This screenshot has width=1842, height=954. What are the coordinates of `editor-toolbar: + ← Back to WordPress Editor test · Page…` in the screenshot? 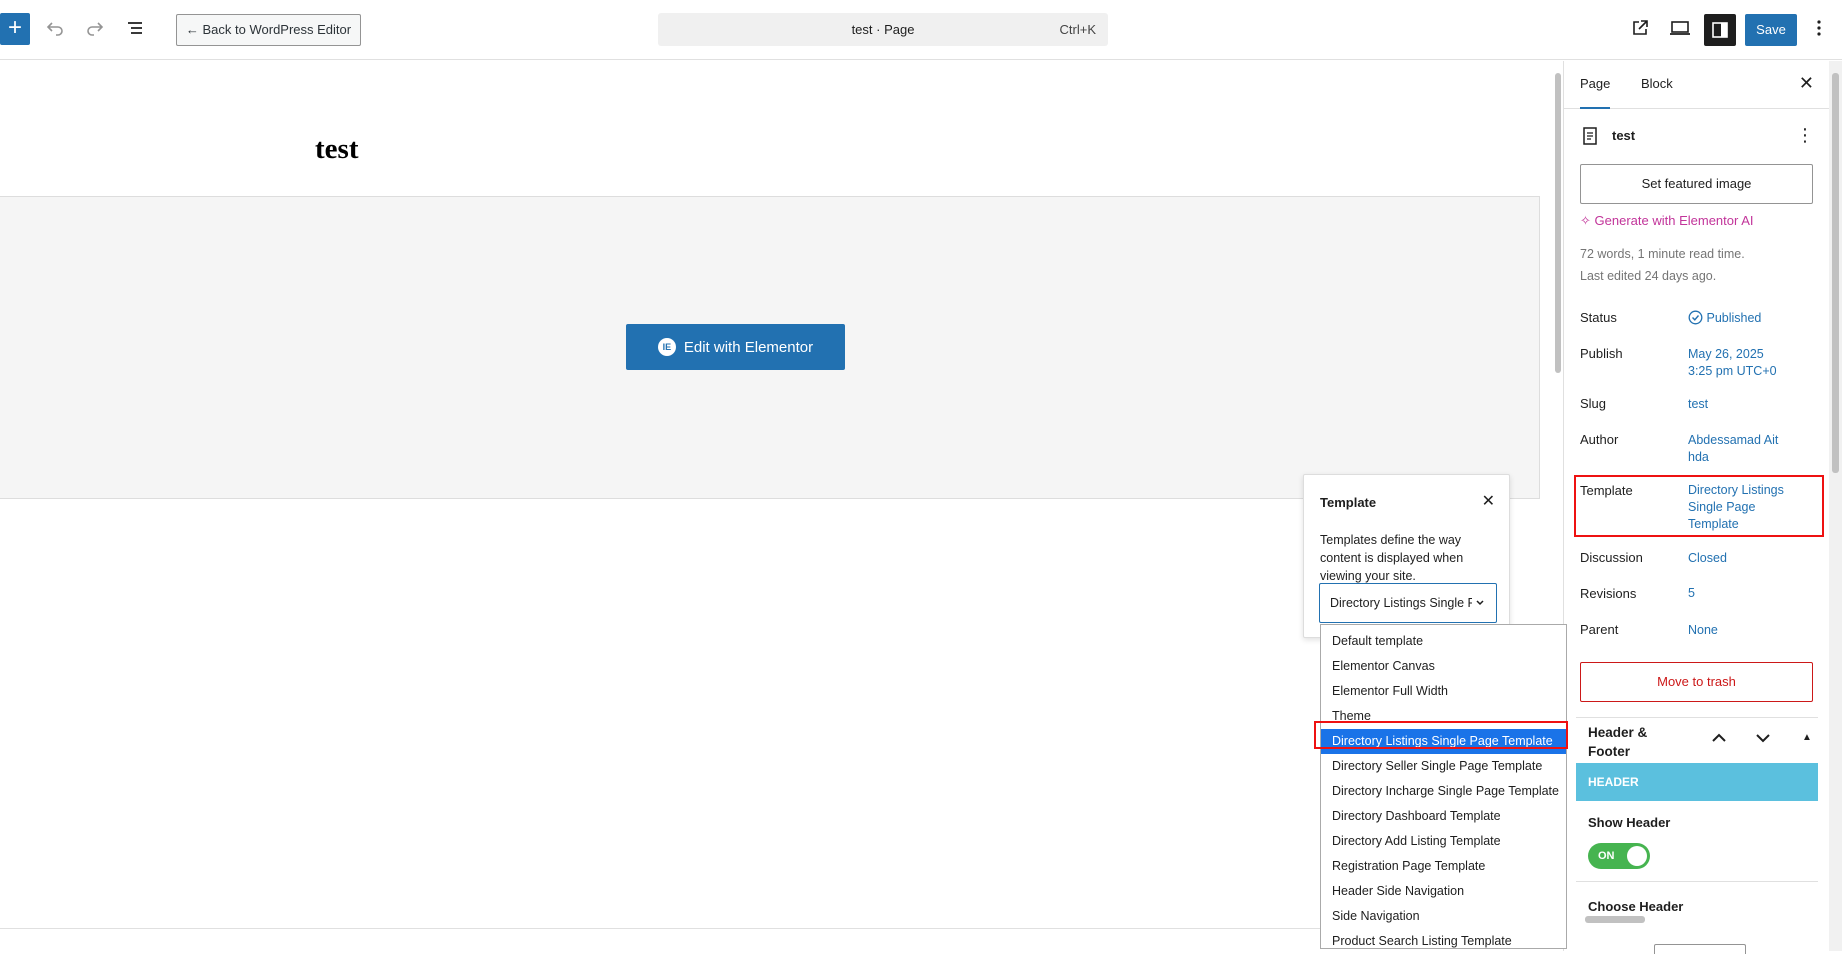 It's located at (921, 30).